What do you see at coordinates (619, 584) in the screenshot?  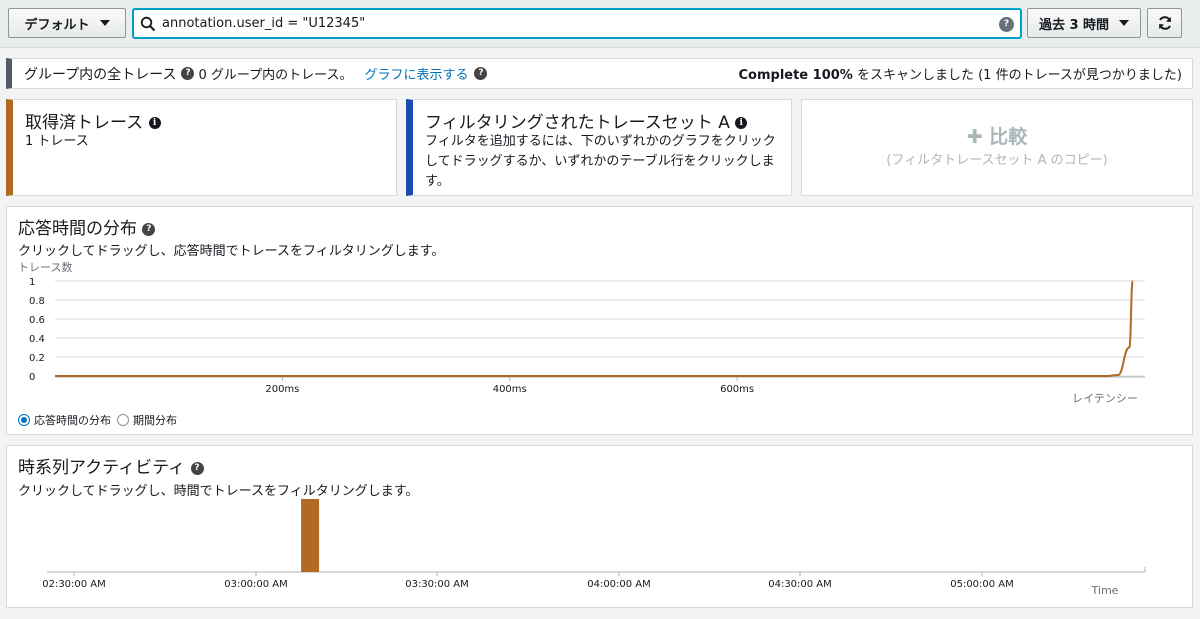 I see `x-tick-label: 04:00:00 AM` at bounding box center [619, 584].